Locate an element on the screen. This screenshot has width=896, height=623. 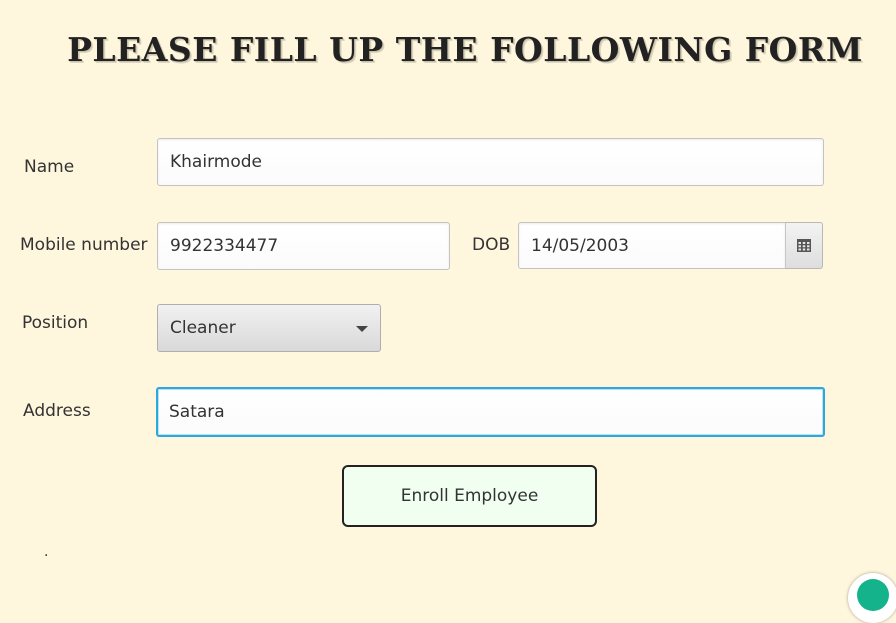
dob-input is located at coordinates (652, 245).